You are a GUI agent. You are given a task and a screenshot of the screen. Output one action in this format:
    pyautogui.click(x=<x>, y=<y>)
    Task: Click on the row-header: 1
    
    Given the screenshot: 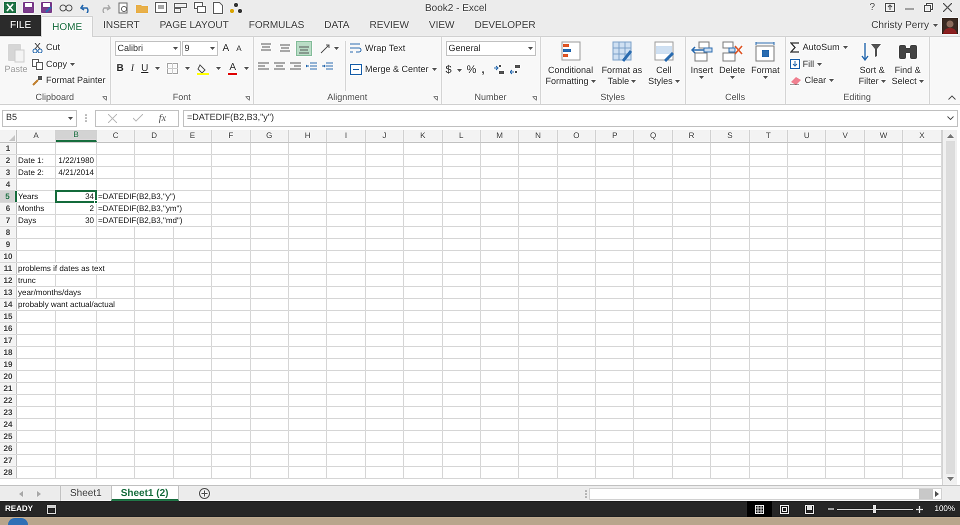 What is the action you would take?
    pyautogui.click(x=8, y=148)
    